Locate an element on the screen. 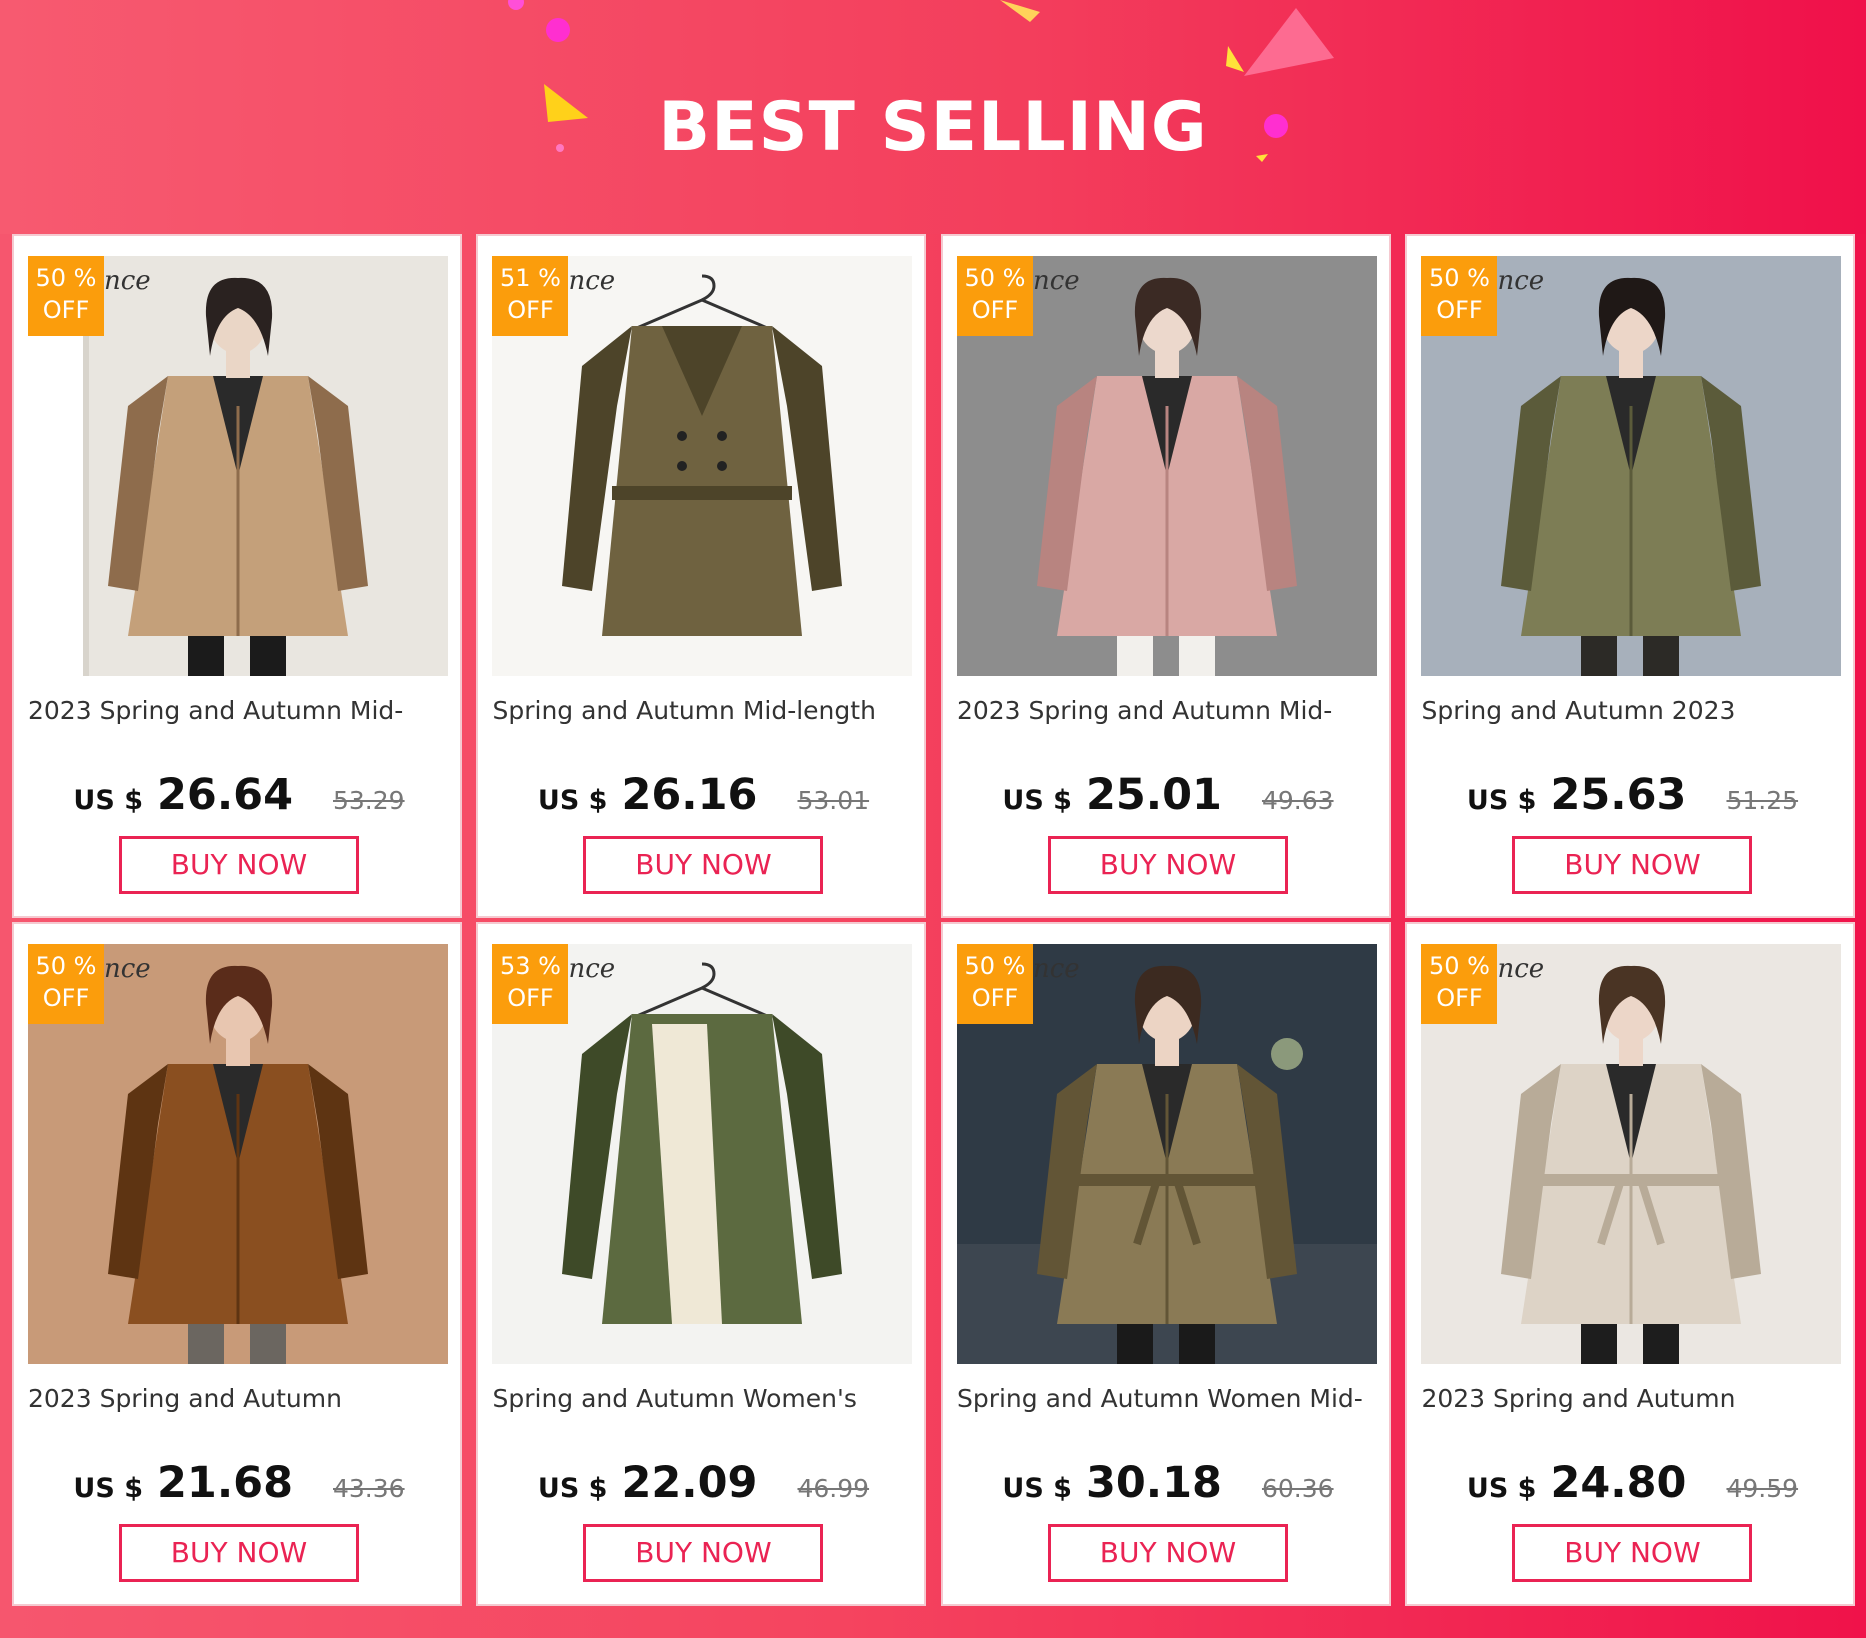 Image resolution: width=1866 pixels, height=1638 pixels. sale-price: 25.01 is located at coordinates (1153, 795).